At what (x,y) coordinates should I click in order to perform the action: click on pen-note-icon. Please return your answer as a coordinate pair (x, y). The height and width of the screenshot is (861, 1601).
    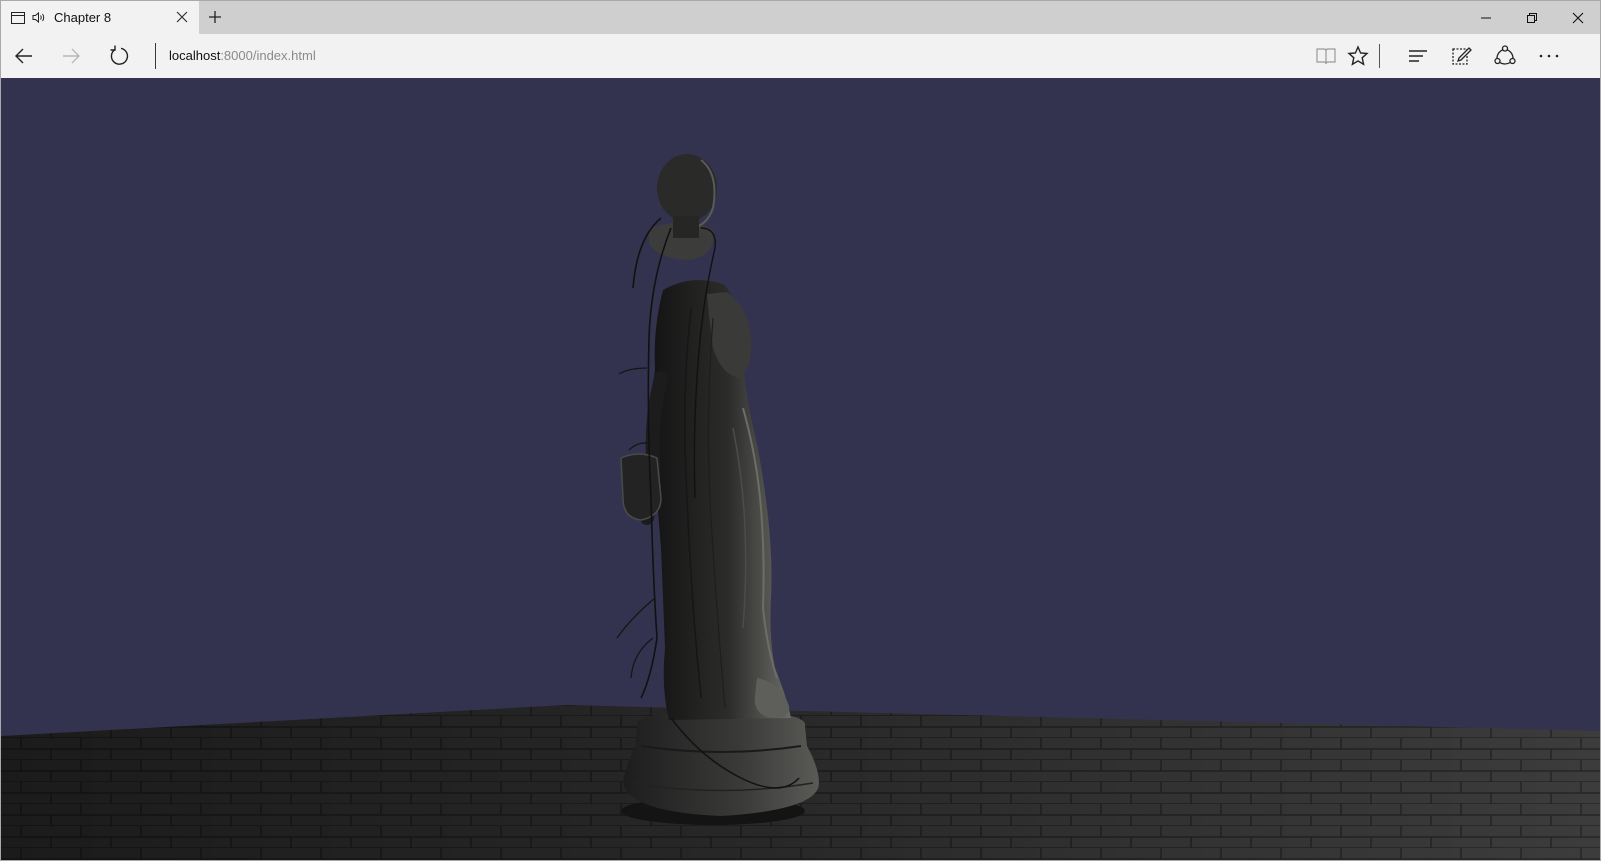
    Looking at the image, I should click on (1462, 56).